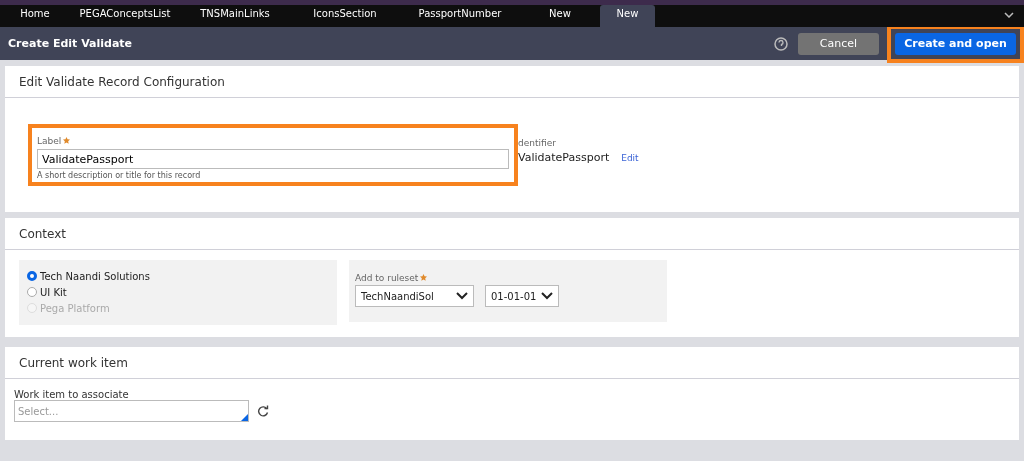 The image size is (1024, 461). Describe the element at coordinates (345, 16) in the screenshot. I see `tab: IconsSection` at that location.